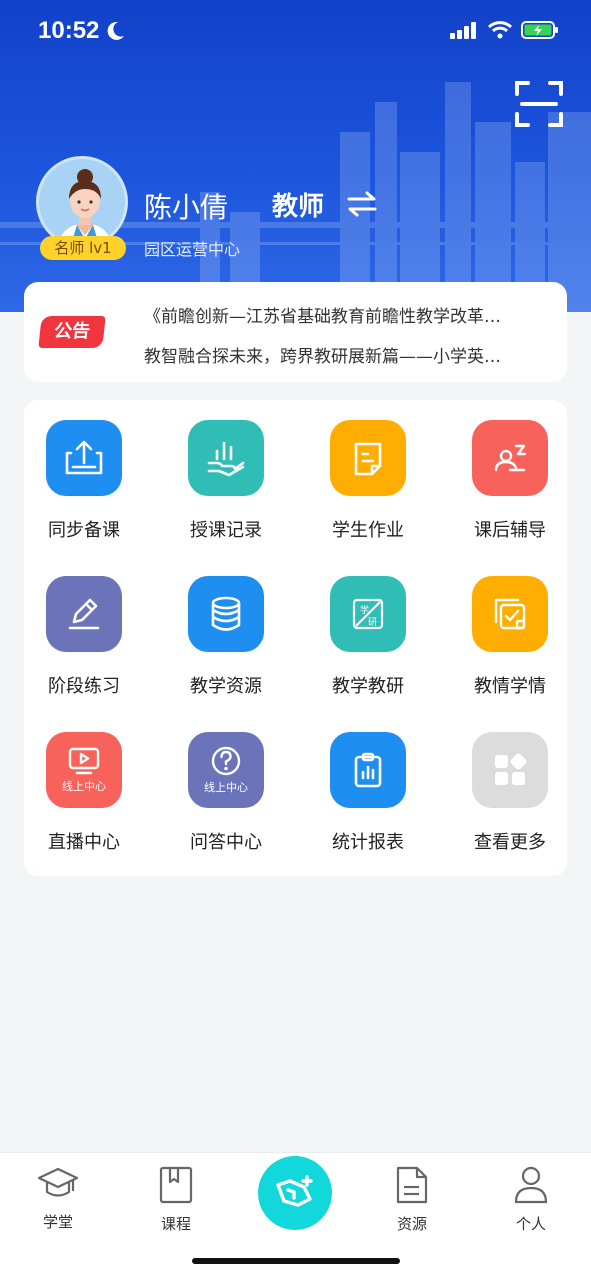 The image size is (591, 1280). I want to click on ai-center-icon, so click(294, 1191).